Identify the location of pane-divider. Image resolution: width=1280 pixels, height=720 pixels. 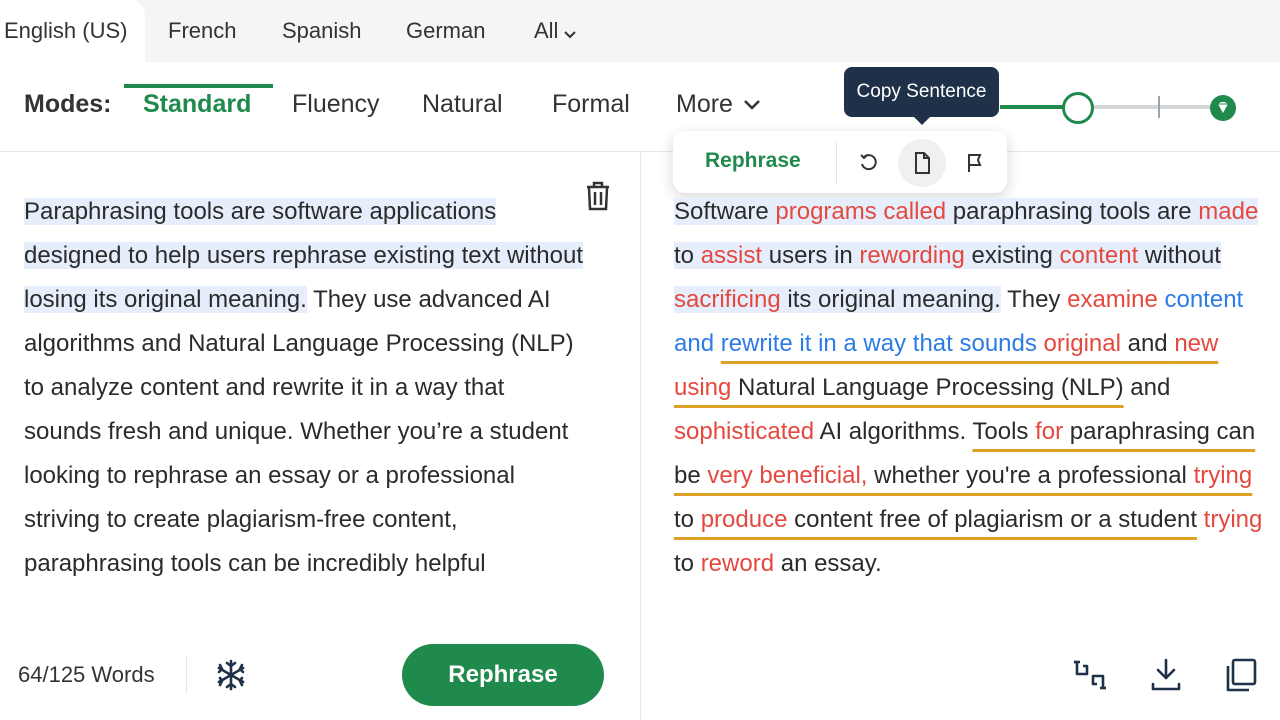
(640, 436).